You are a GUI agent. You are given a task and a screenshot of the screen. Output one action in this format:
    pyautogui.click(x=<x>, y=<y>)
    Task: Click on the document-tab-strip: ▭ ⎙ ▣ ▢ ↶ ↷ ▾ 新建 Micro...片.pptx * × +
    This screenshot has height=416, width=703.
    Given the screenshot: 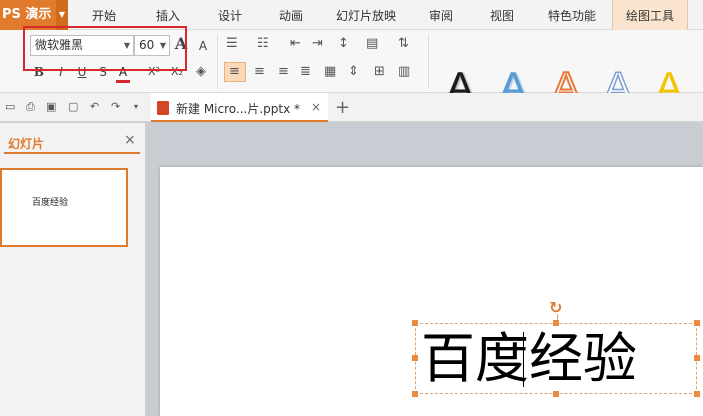 What is the action you would take?
    pyautogui.click(x=351, y=107)
    